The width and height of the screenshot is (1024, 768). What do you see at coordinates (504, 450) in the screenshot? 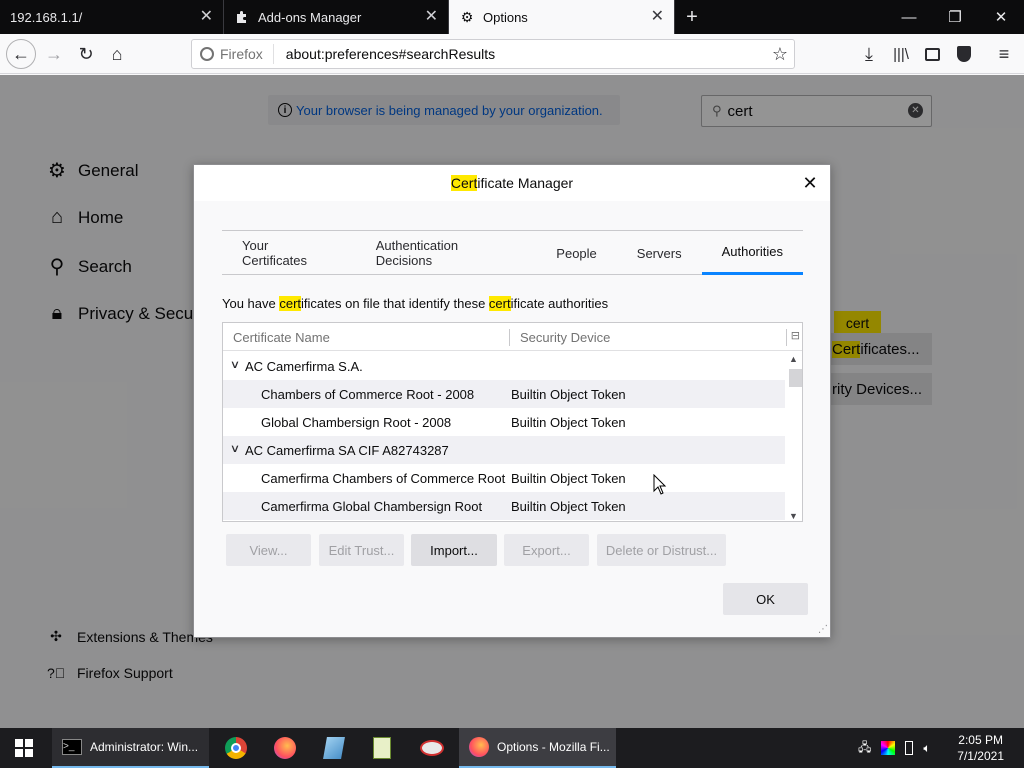
I see `tree-row-group: ∨ AC Camerfirma SA CIF A82743287` at bounding box center [504, 450].